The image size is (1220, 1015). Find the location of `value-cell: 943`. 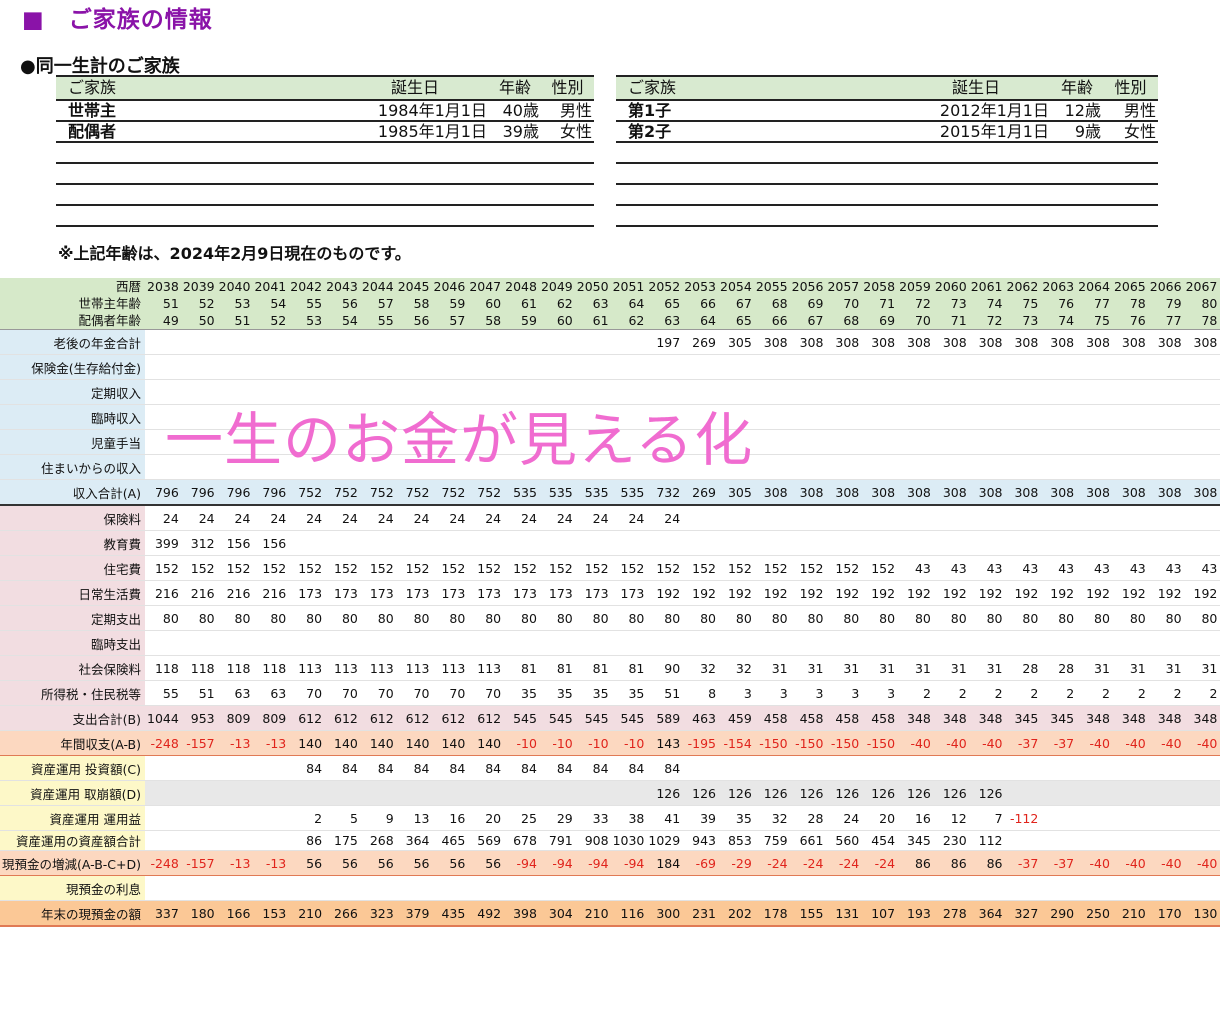

value-cell: 943 is located at coordinates (700, 840).